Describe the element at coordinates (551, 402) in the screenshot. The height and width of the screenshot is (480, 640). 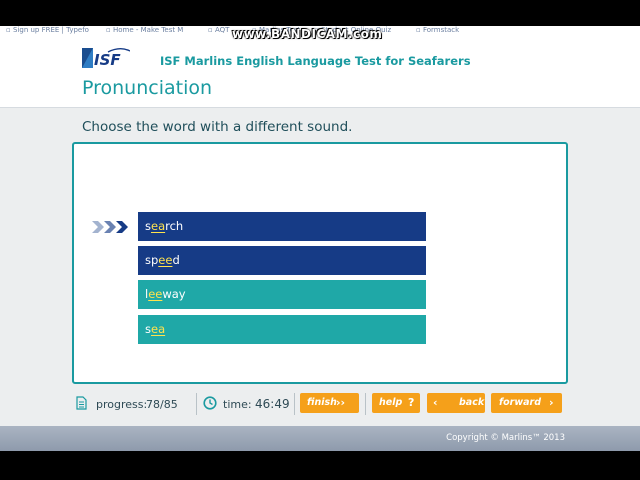
I see `chevron-right-icon: ›` at that location.